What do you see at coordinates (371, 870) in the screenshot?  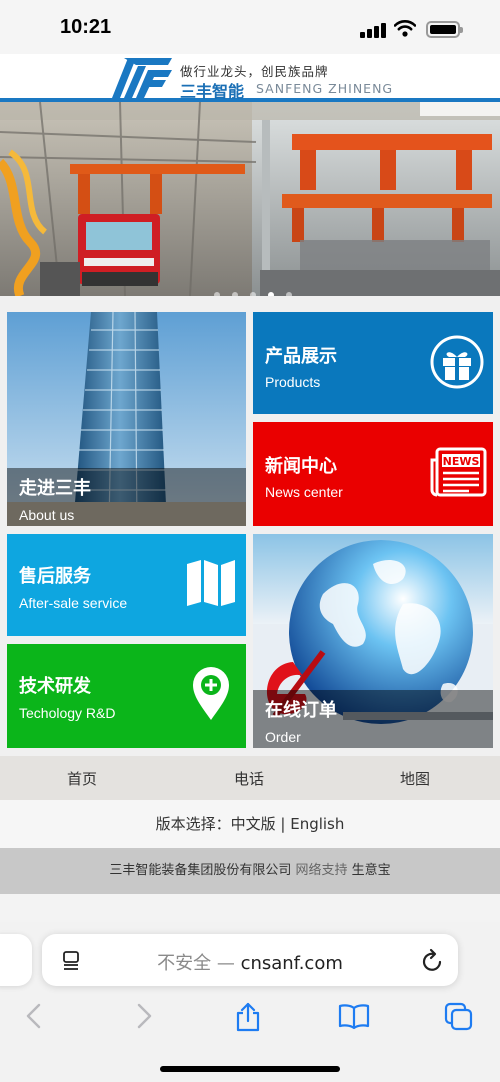 I see `footer-provider-link: 生意宝` at bounding box center [371, 870].